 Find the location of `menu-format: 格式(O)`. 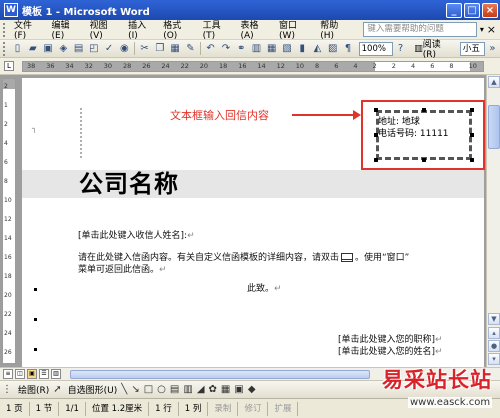

menu-format: 格式(O) is located at coordinates (178, 29).